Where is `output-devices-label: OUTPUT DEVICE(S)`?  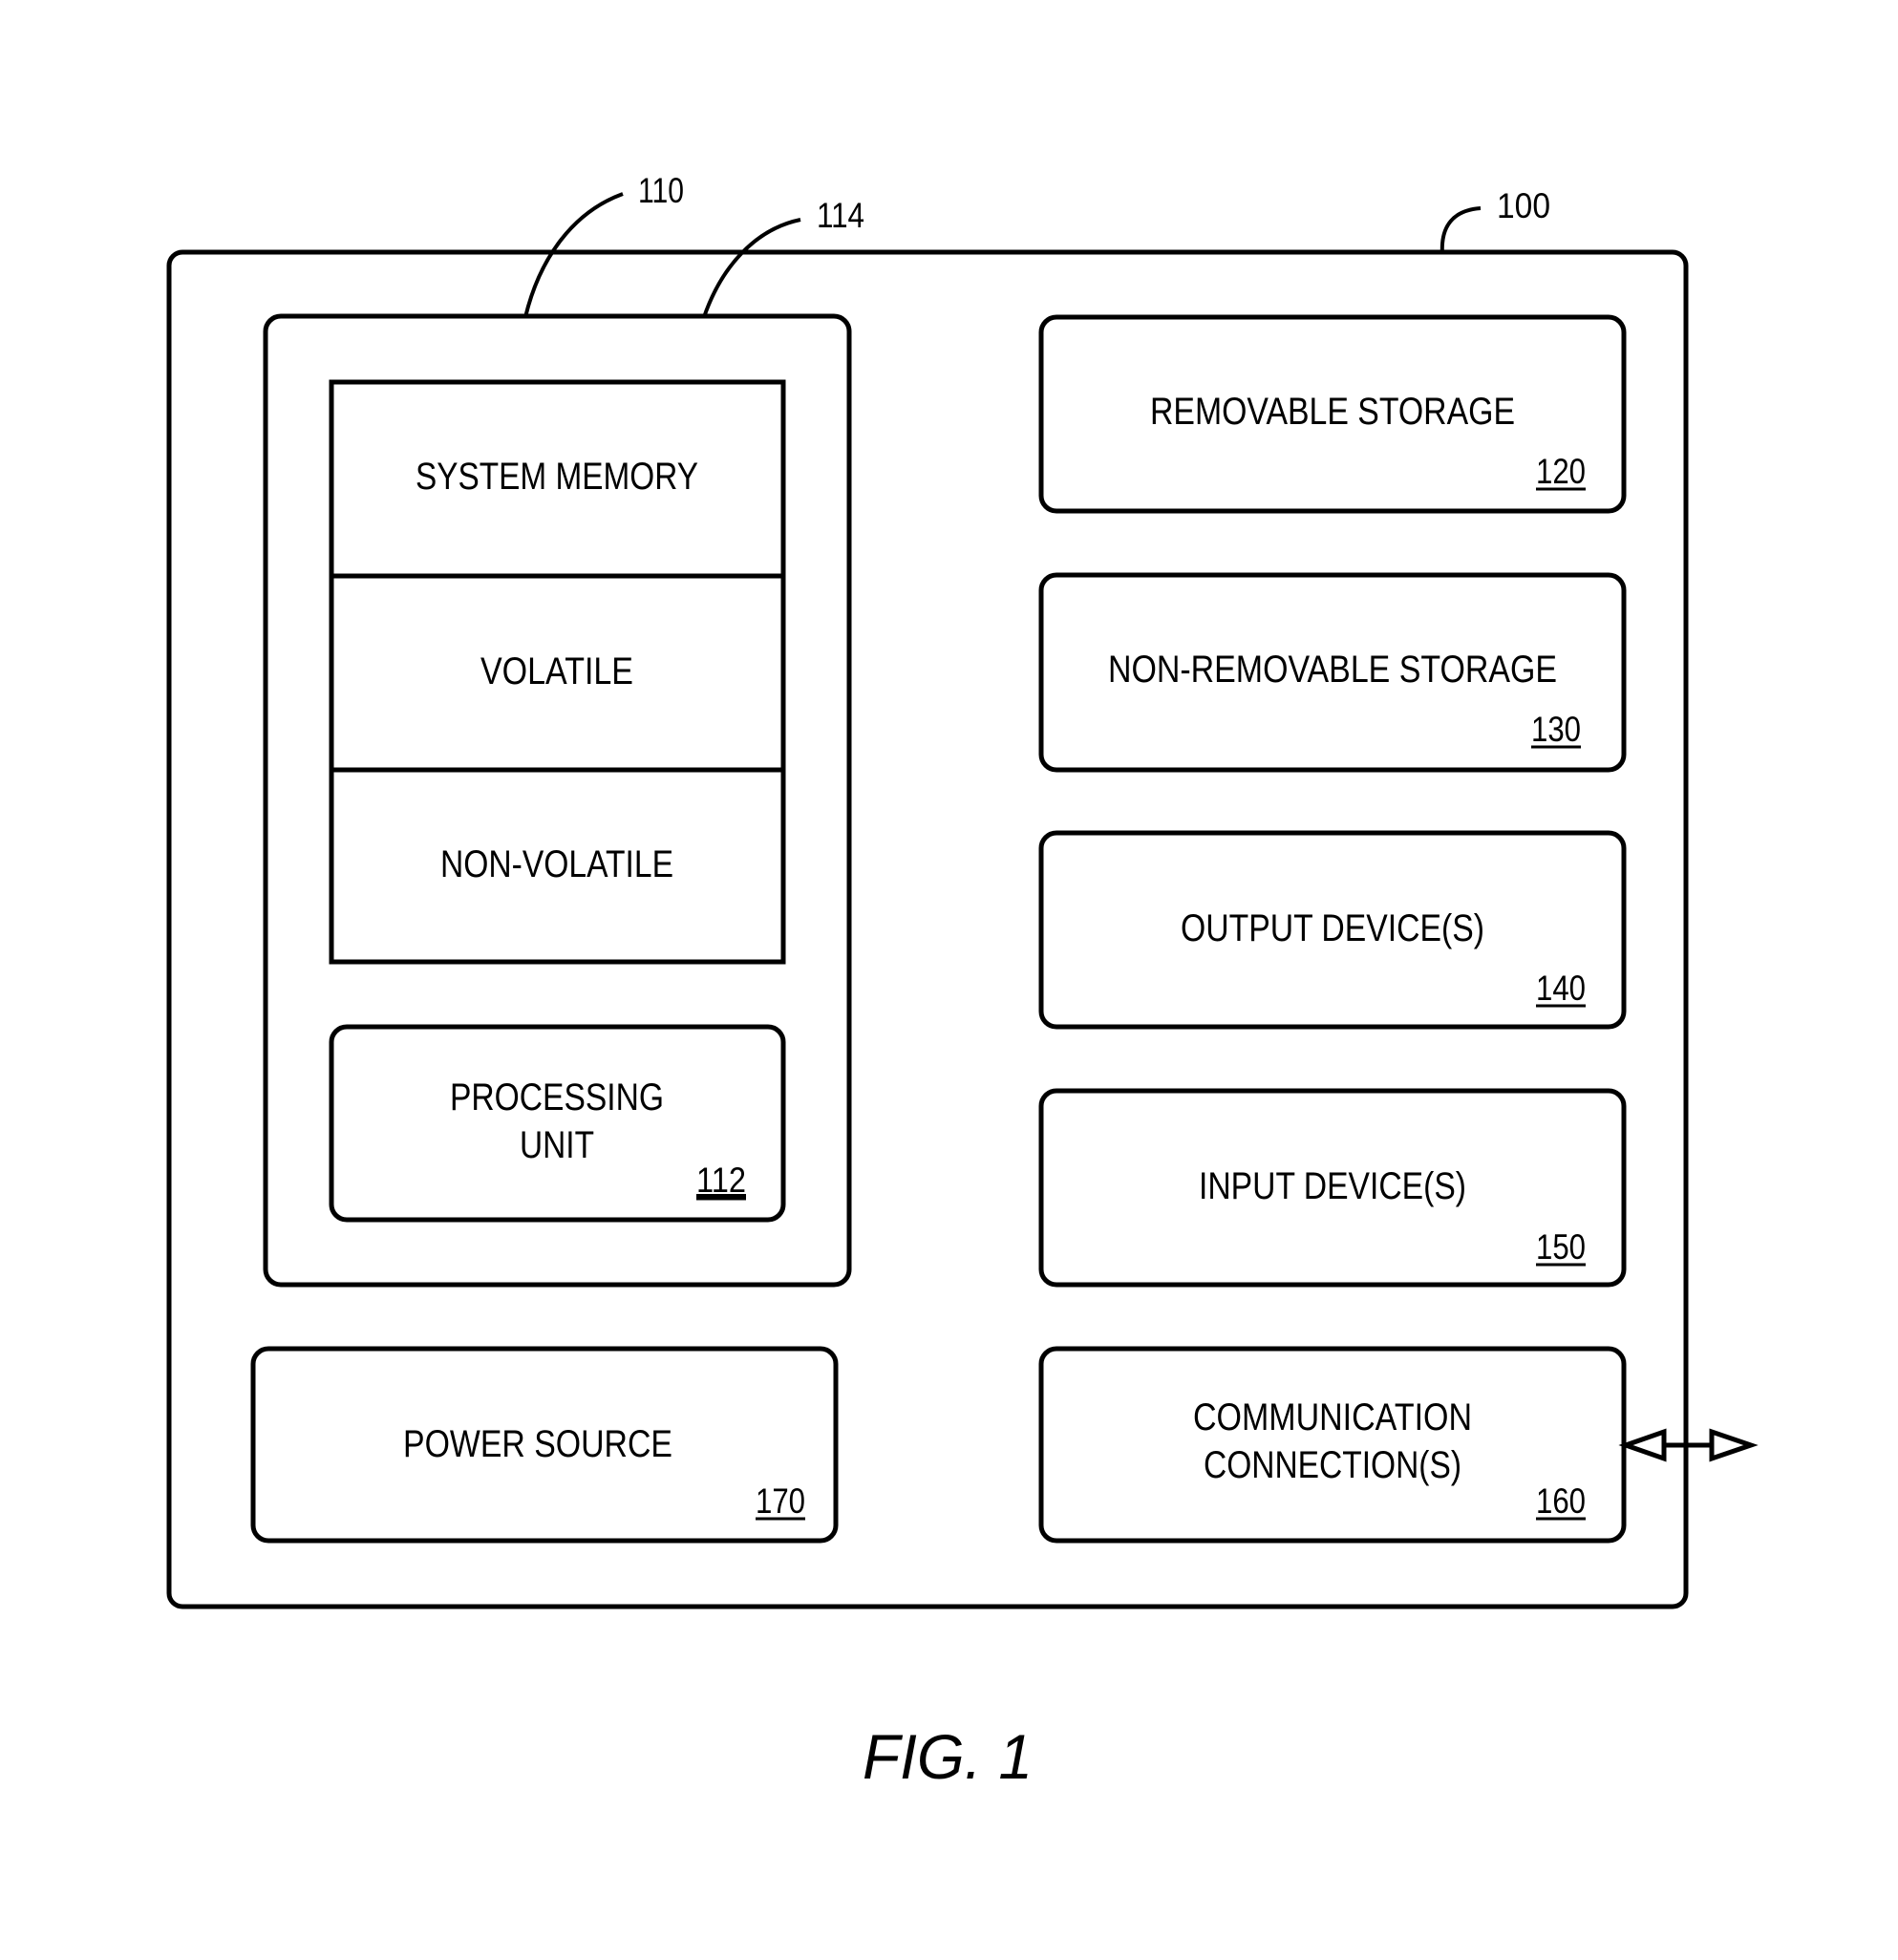 output-devices-label: OUTPUT DEVICE(S) is located at coordinates (1332, 928).